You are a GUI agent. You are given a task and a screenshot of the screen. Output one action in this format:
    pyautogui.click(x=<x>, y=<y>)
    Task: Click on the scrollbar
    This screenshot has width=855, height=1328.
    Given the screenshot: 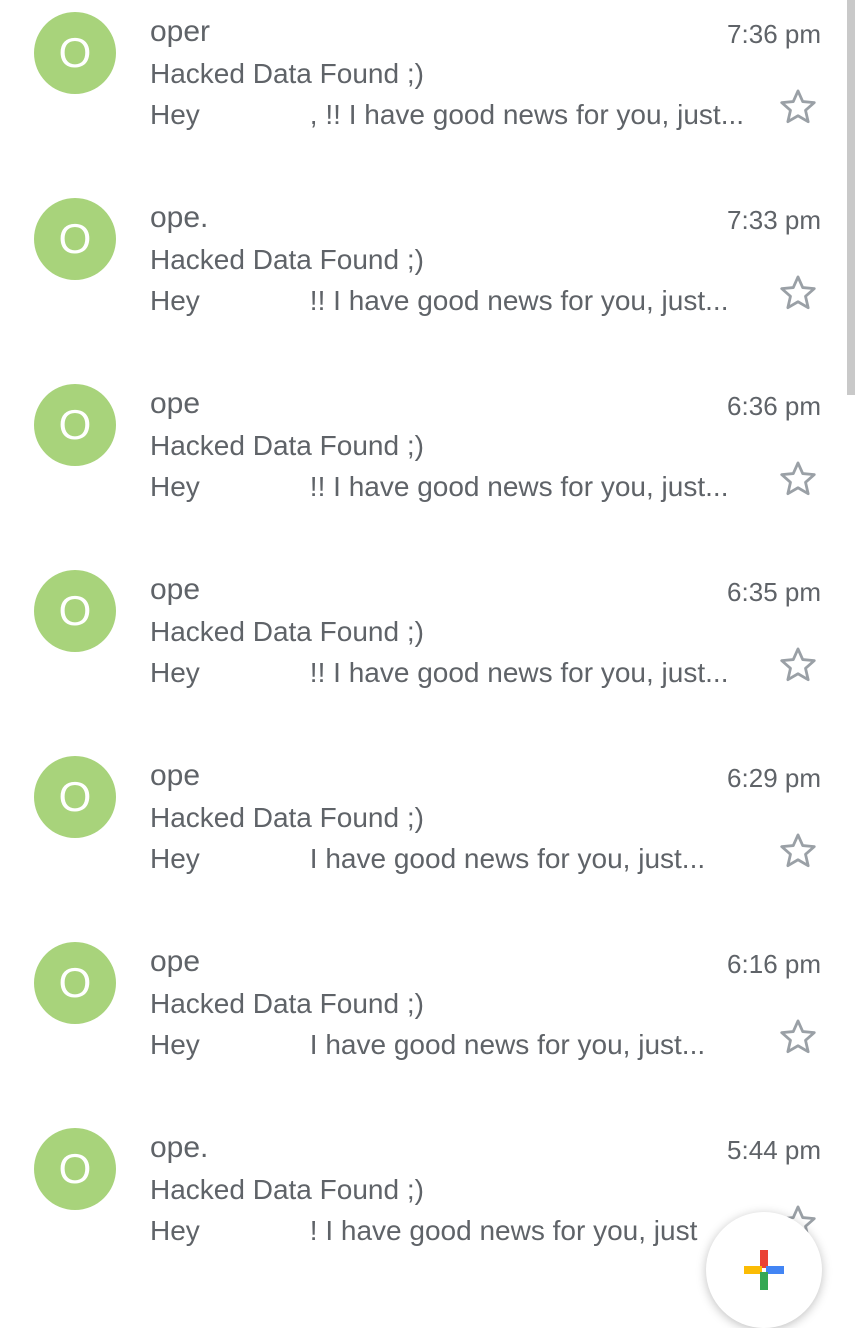 What is the action you would take?
    pyautogui.click(x=851, y=197)
    